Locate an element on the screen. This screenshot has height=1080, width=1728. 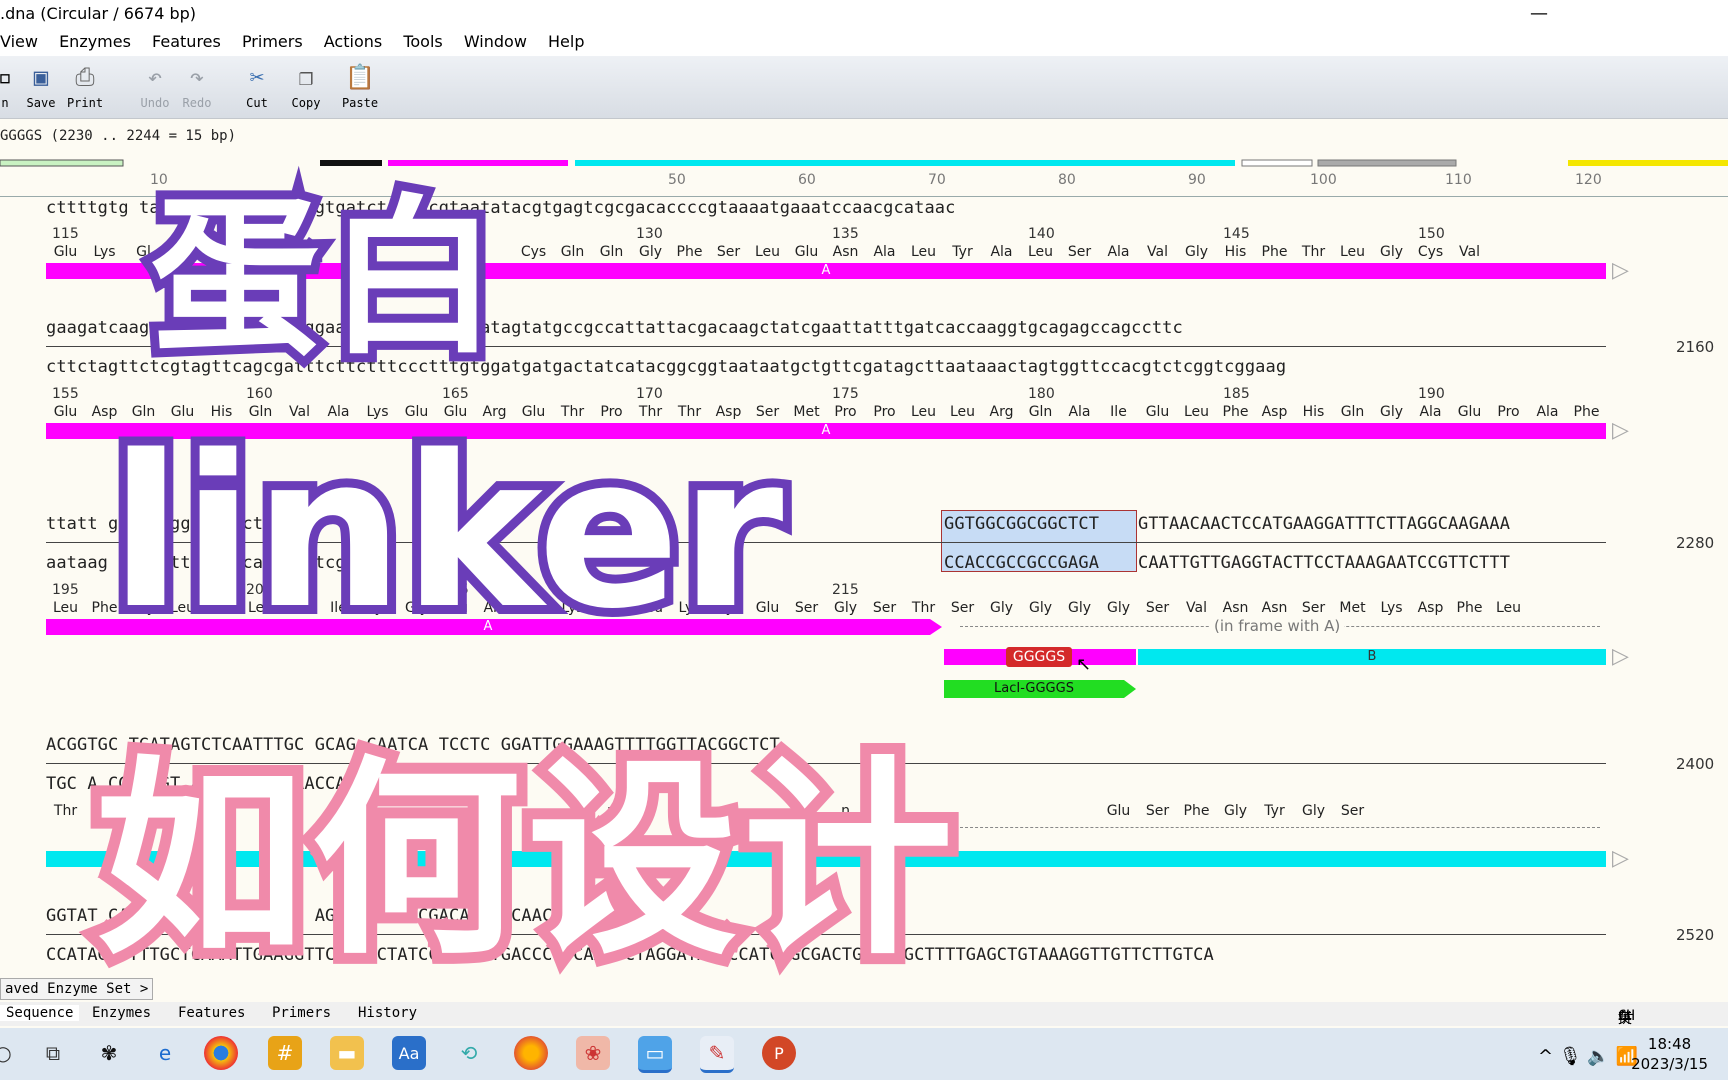
browser-ie-icon: e is located at coordinates (165, 1053).